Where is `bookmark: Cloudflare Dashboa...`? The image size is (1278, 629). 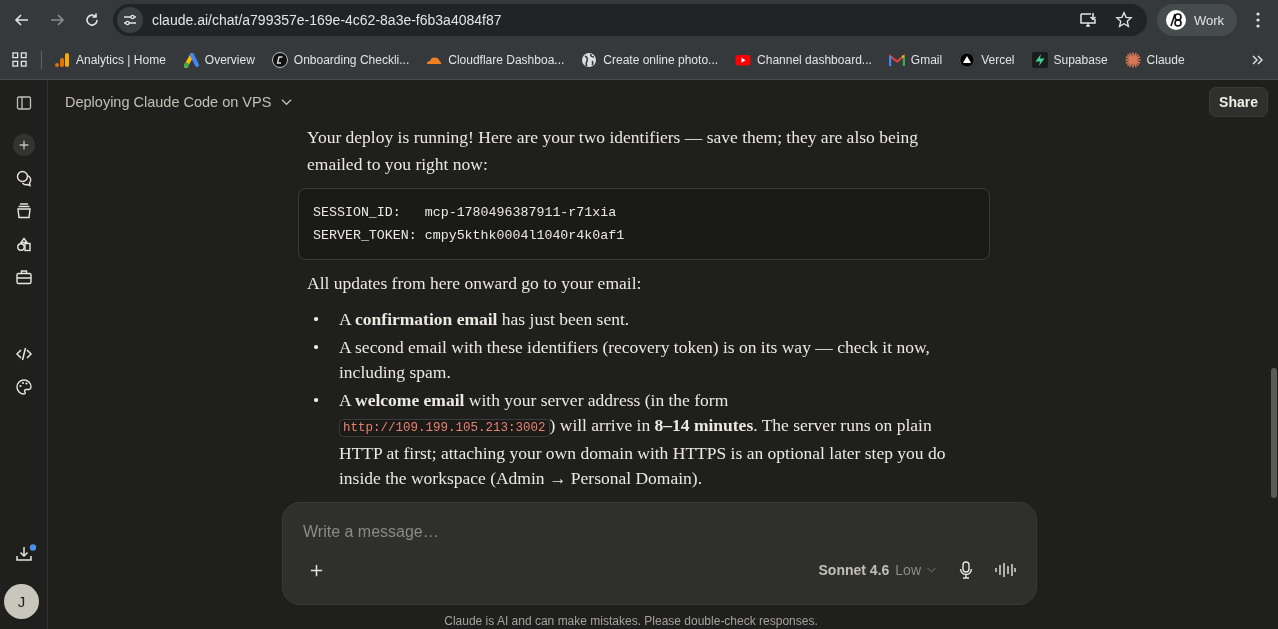 bookmark: Cloudflare Dashboa... is located at coordinates (495, 59).